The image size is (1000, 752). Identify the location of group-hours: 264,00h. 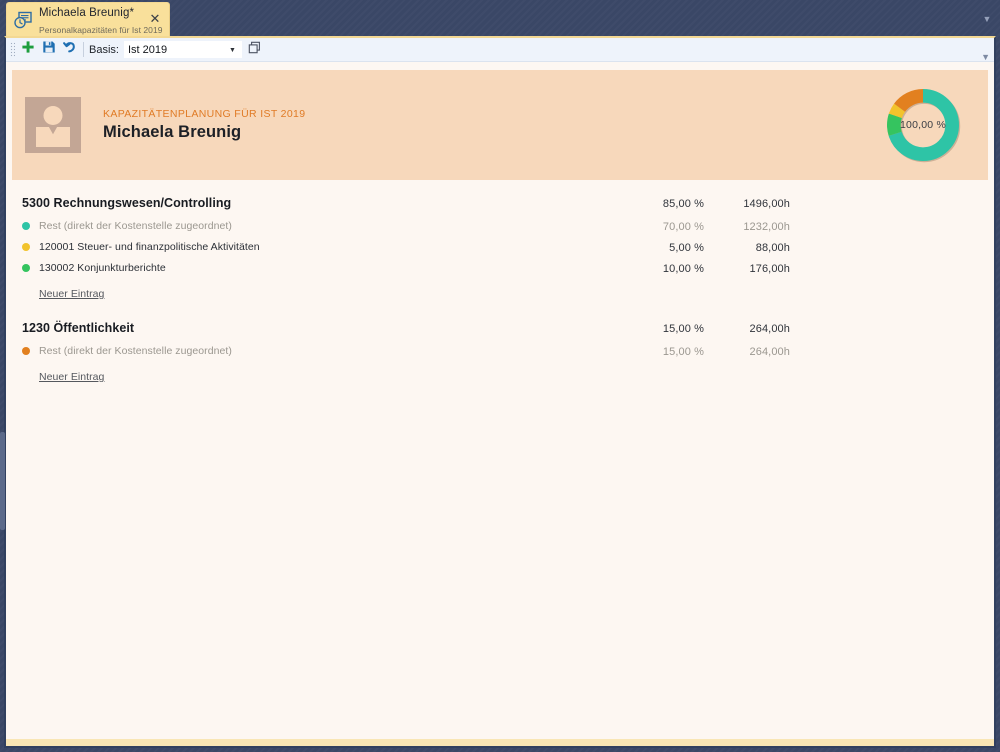
(769, 329).